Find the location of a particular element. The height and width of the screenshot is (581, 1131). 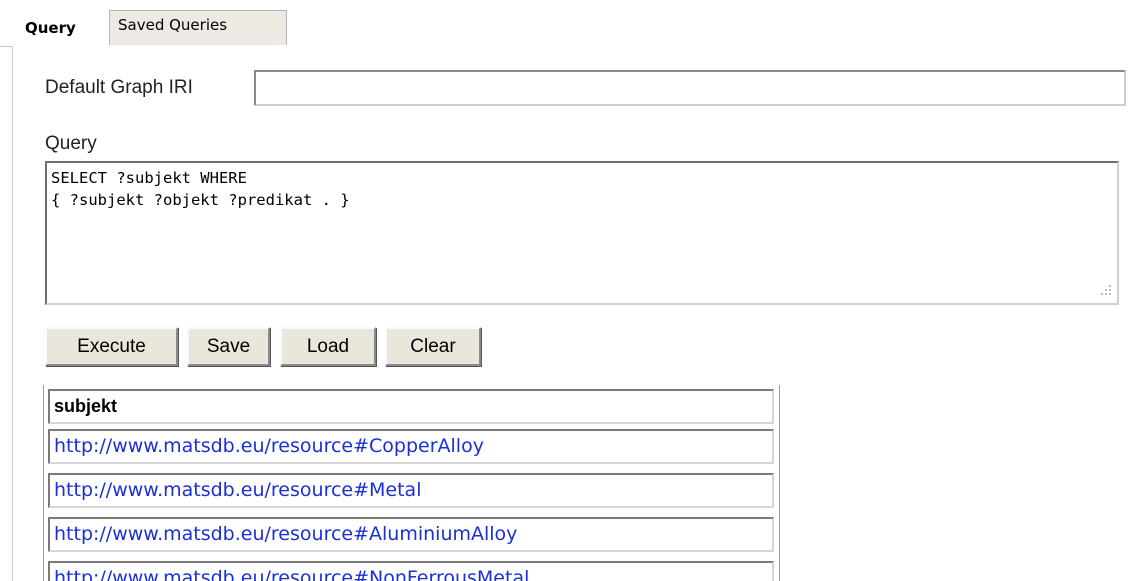

save-button: Save is located at coordinates (228, 346).